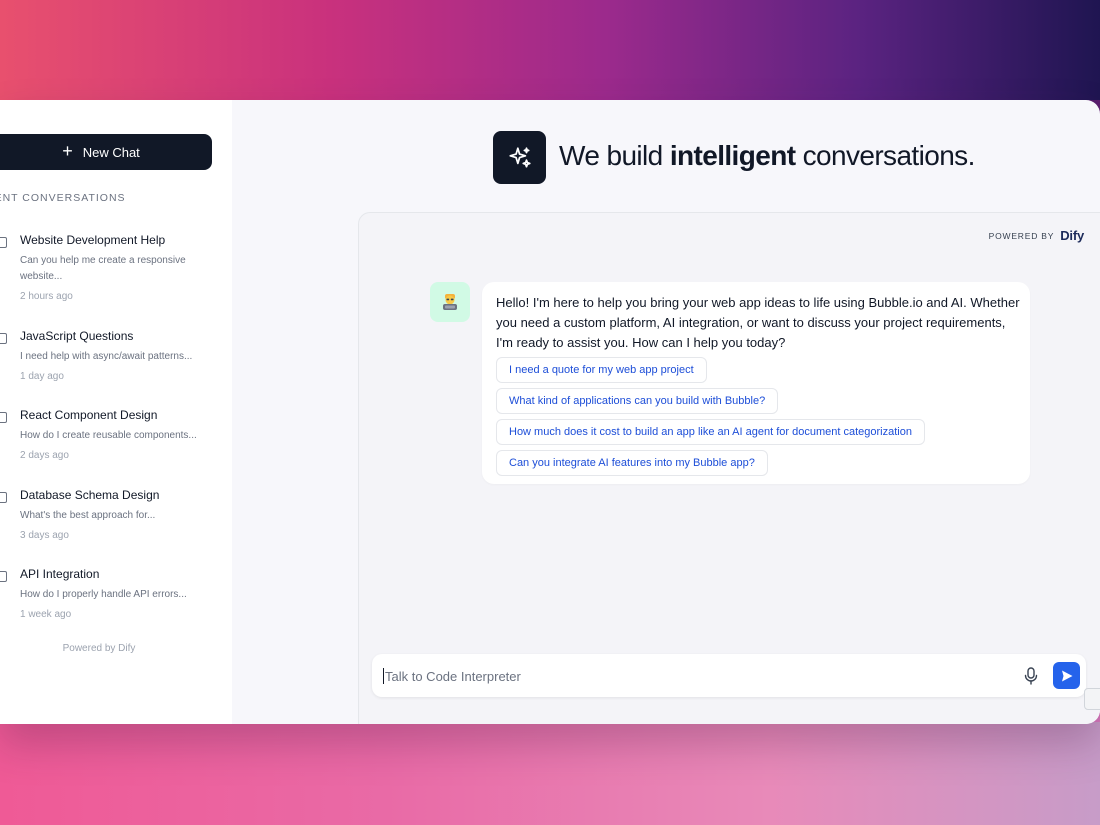 This screenshot has height=825, width=1100. What do you see at coordinates (90, 495) in the screenshot?
I see `conversation-title: Database Schema Design` at bounding box center [90, 495].